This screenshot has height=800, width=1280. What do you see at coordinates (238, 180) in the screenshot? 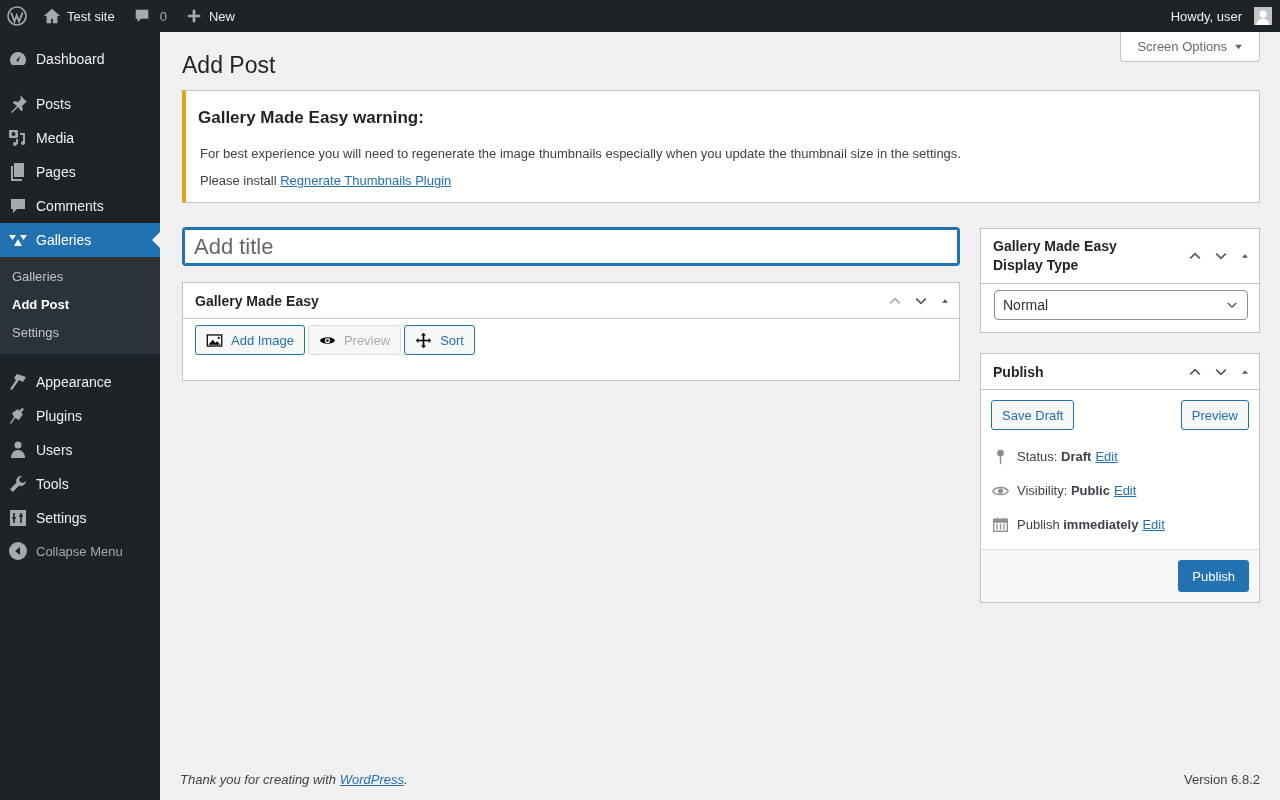
I see `notice-text: Please install` at bounding box center [238, 180].